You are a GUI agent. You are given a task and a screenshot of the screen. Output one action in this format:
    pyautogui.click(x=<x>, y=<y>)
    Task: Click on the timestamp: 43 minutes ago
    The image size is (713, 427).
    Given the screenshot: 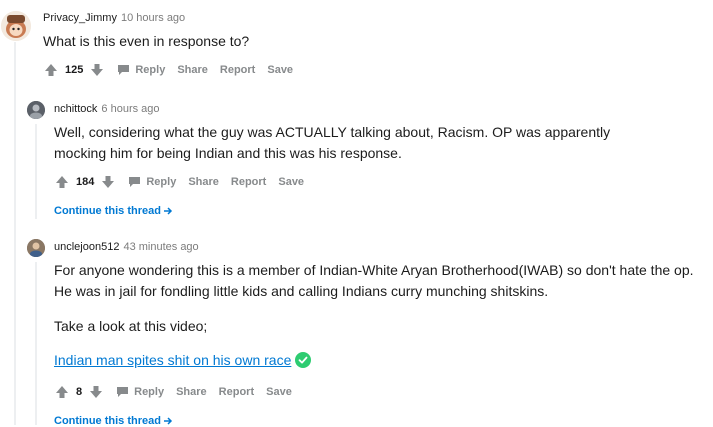 What is the action you would take?
    pyautogui.click(x=160, y=247)
    